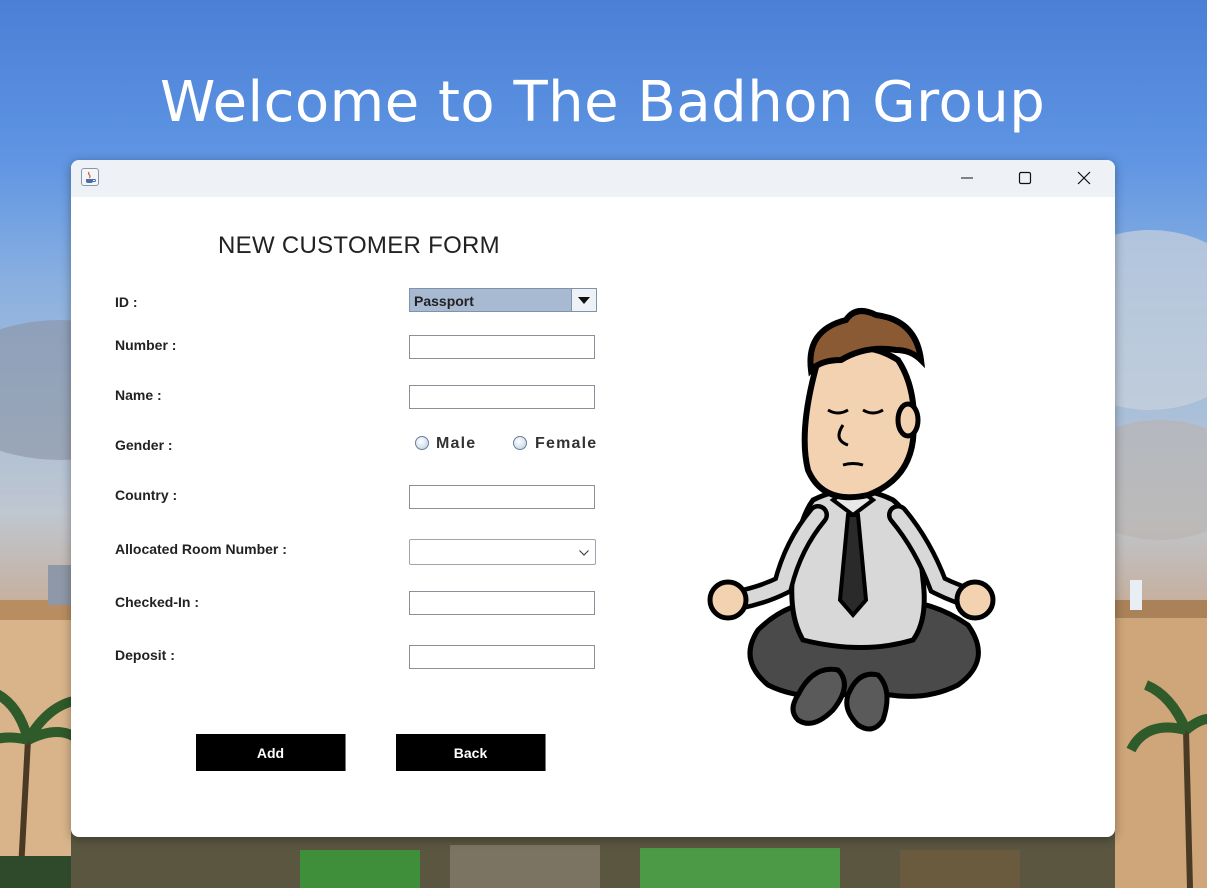  What do you see at coordinates (503, 300) in the screenshot?
I see `id-type-select: Passport` at bounding box center [503, 300].